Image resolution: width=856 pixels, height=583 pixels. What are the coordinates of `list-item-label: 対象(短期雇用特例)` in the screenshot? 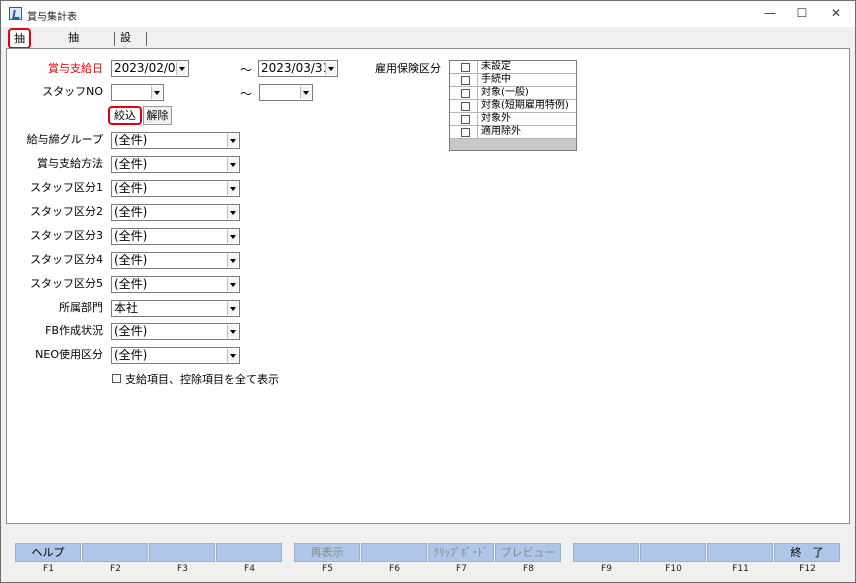 It's located at (525, 105).